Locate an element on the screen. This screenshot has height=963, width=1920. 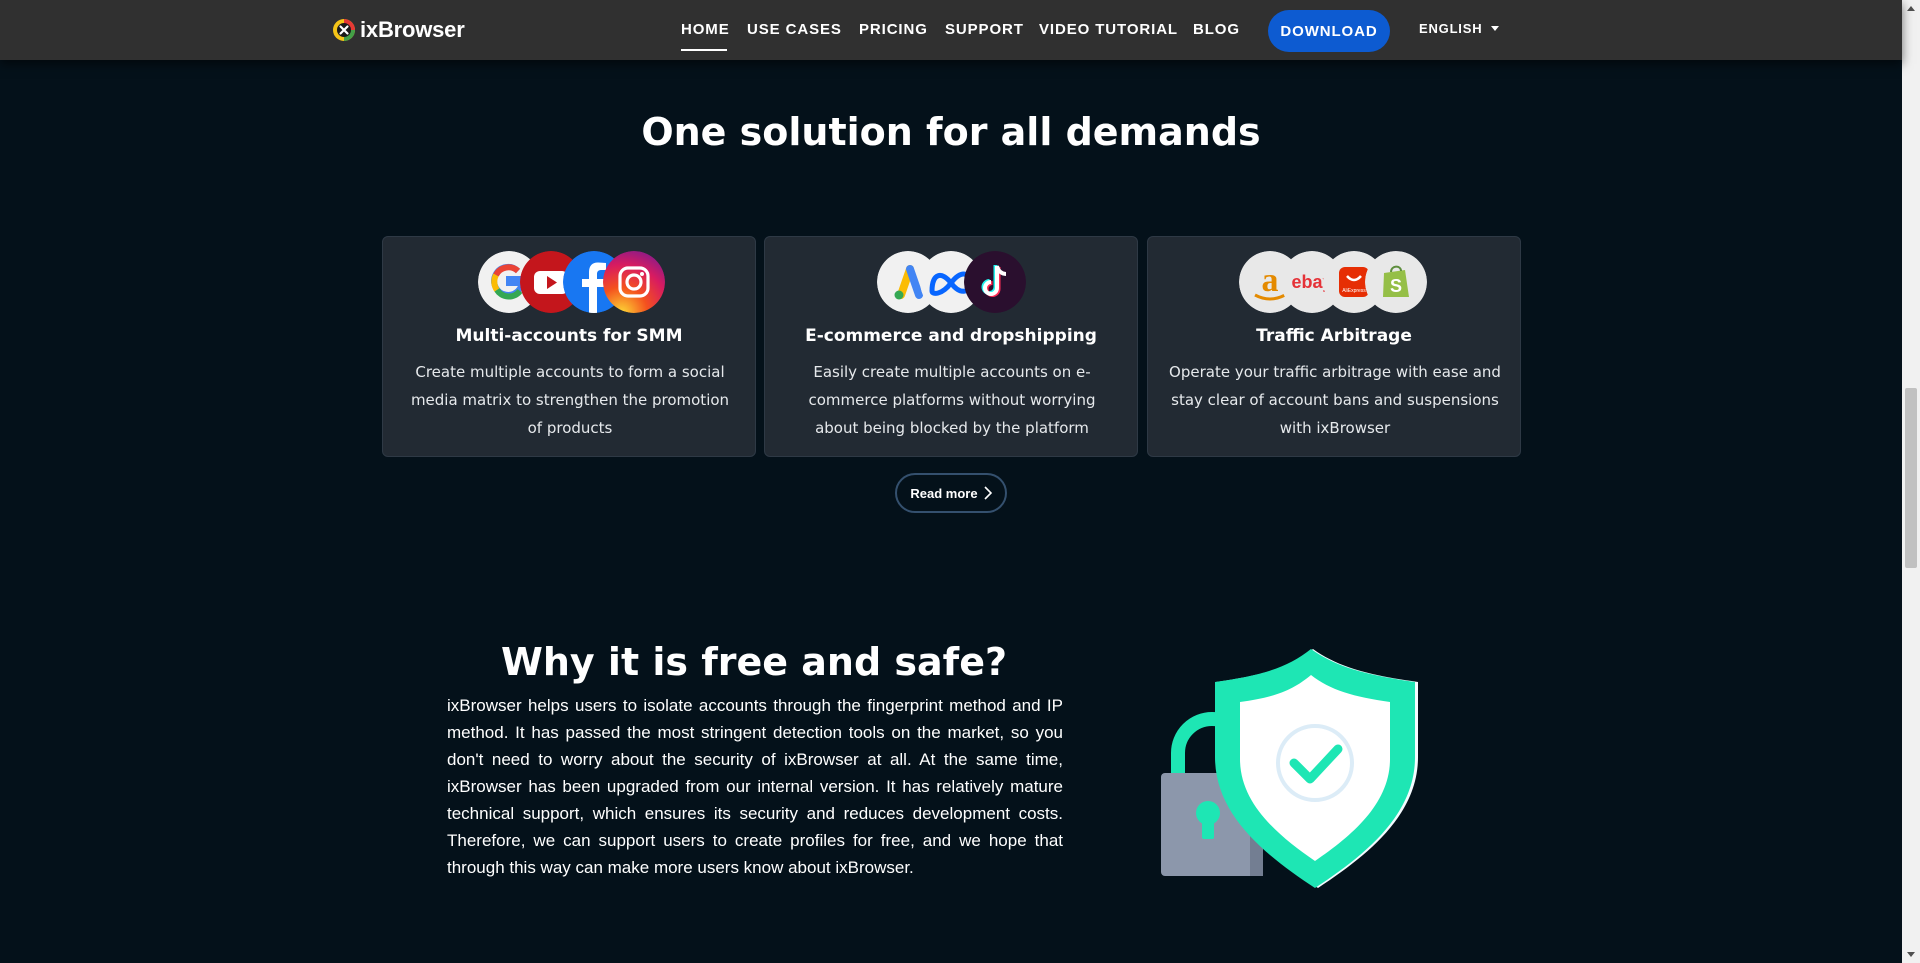
nav-blog: BLOG is located at coordinates (1216, 29).